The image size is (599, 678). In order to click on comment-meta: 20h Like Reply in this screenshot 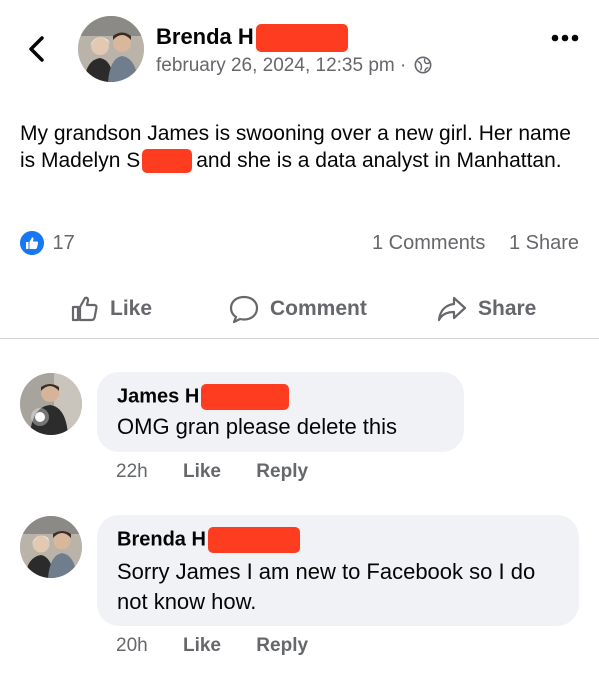, I will do `click(212, 646)`.